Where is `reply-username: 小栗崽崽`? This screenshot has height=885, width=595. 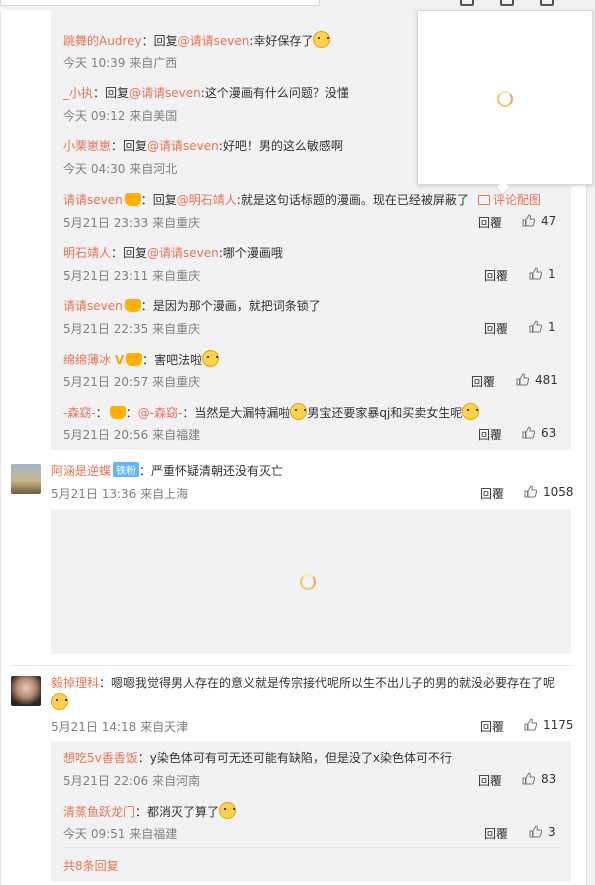 reply-username: 小栗崽崽 is located at coordinates (87, 146).